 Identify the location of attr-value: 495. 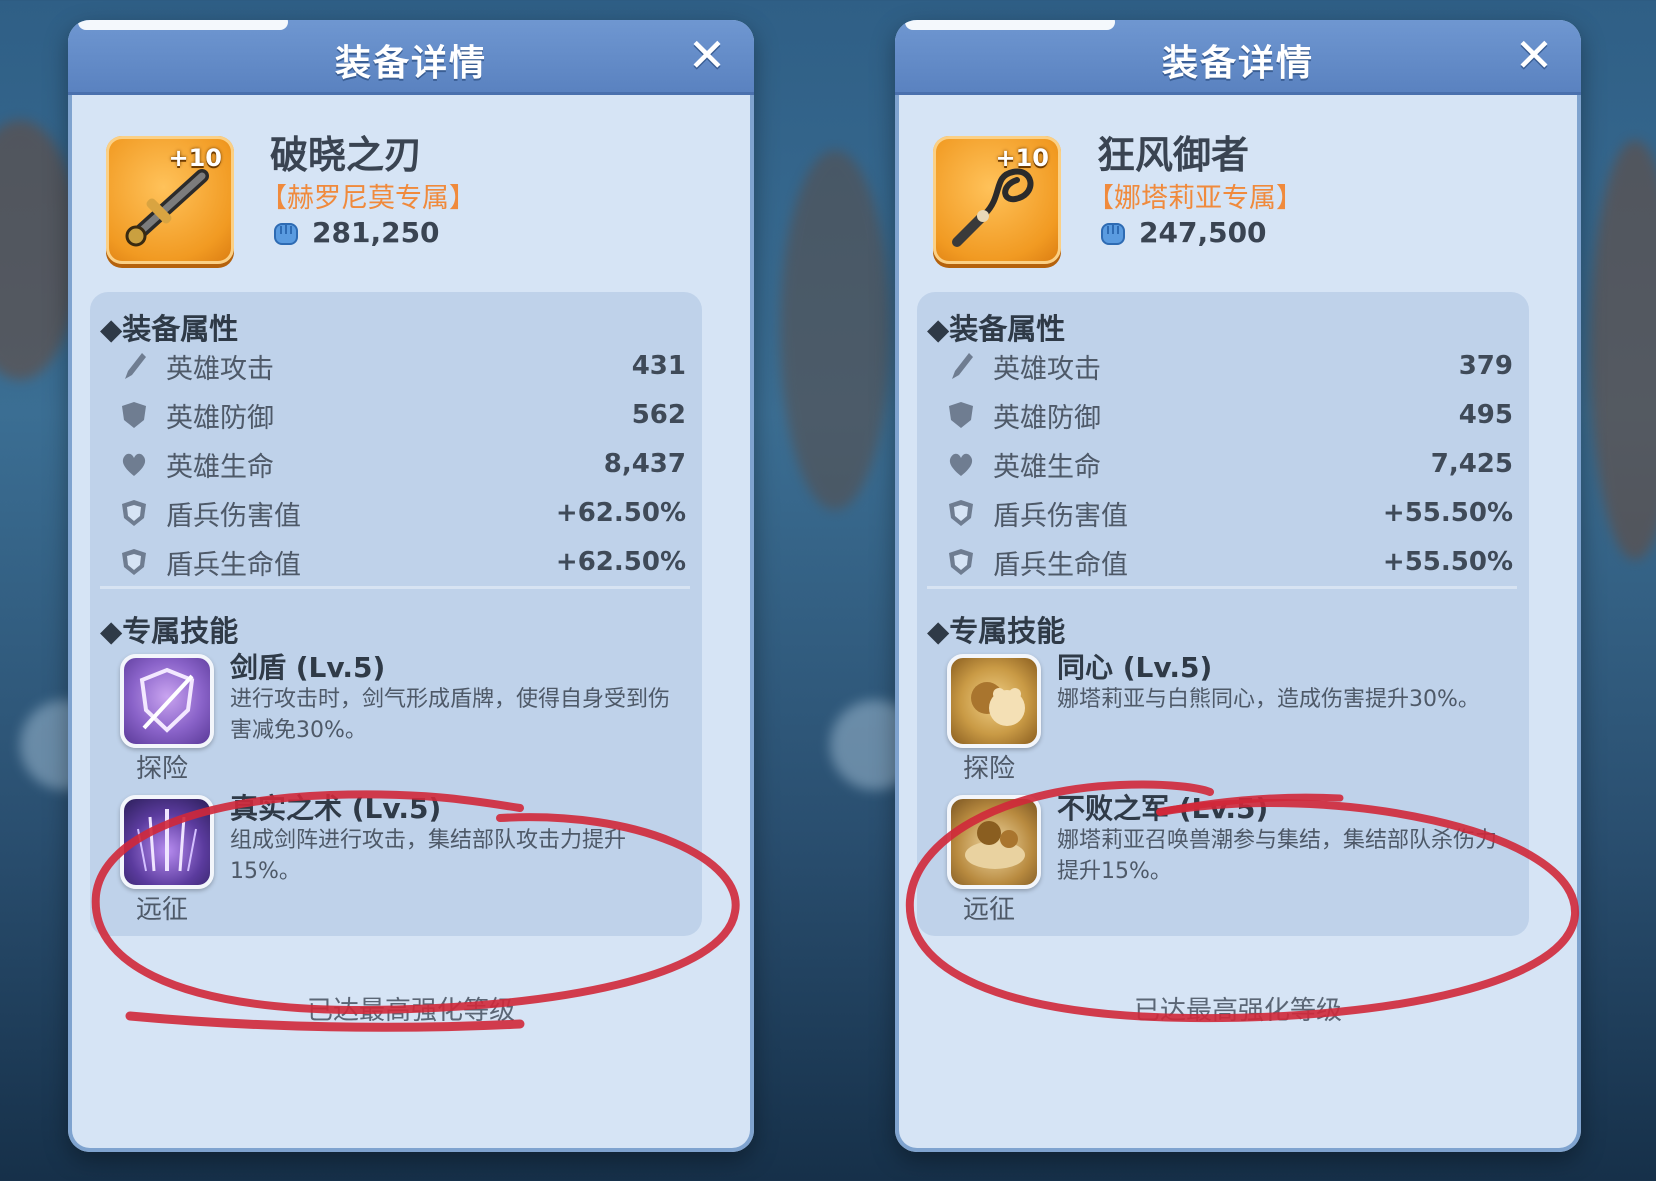
(1485, 415).